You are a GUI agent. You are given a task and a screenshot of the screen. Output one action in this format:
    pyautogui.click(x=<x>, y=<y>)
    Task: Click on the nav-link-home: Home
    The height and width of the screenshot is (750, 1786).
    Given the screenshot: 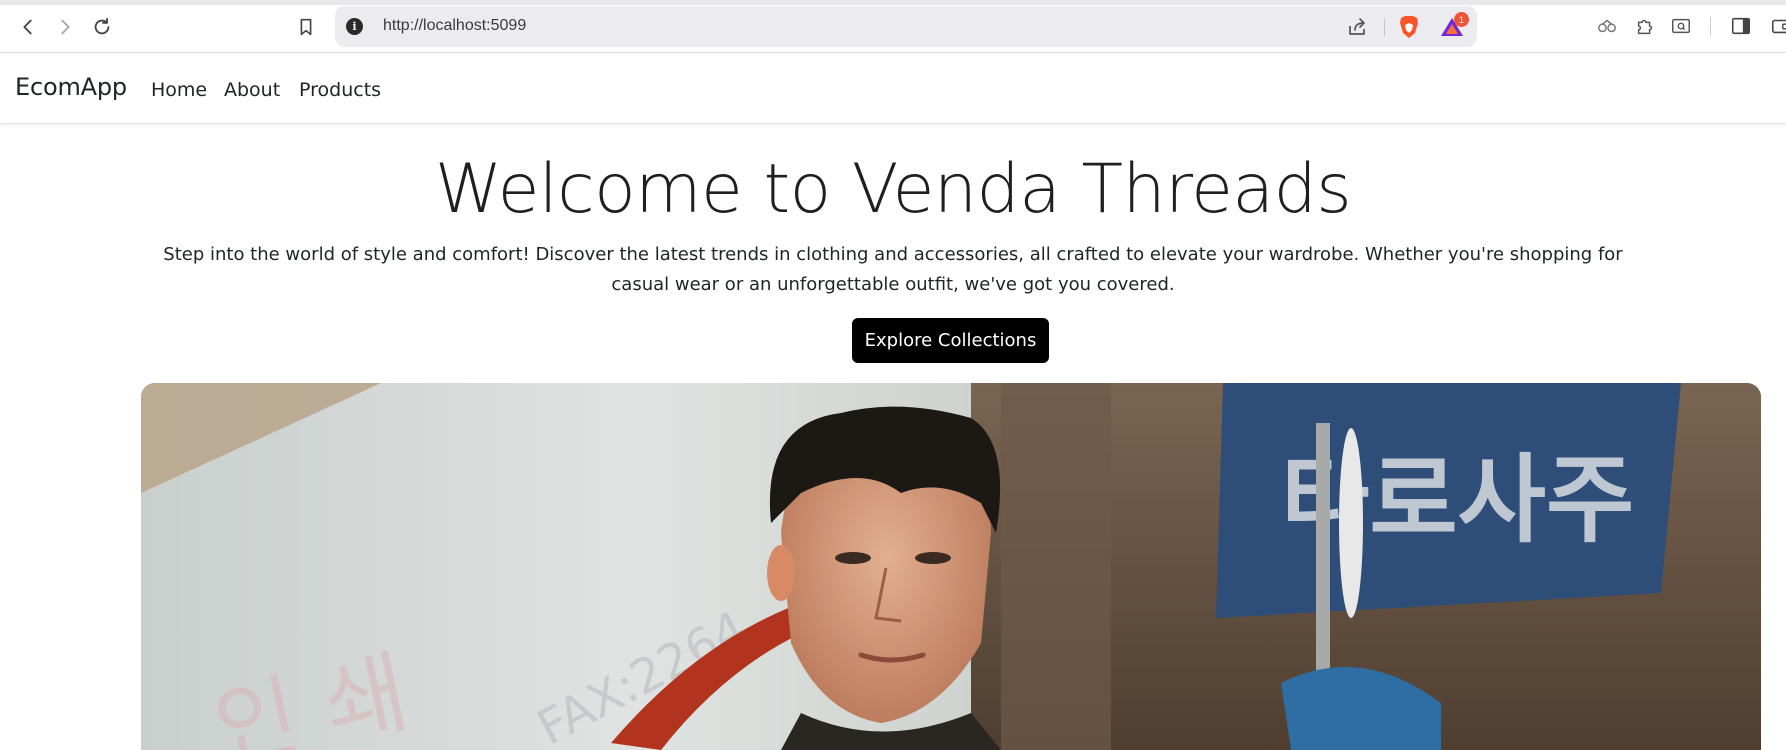 What is the action you would take?
    pyautogui.click(x=179, y=90)
    